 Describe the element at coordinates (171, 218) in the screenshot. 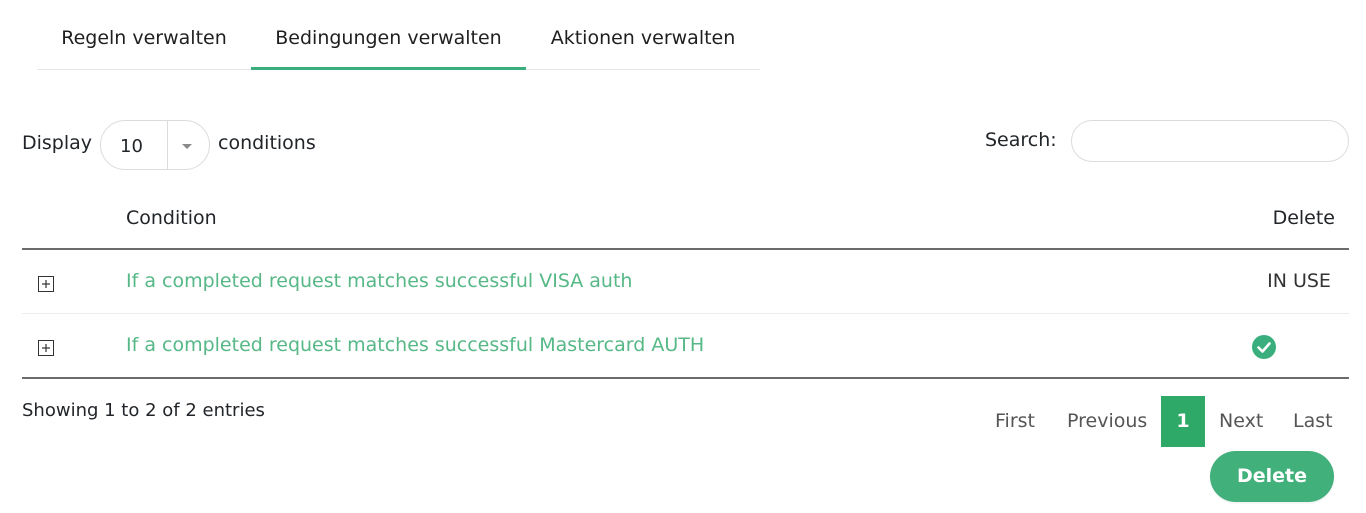

I see `column-header-condition: Condition` at that location.